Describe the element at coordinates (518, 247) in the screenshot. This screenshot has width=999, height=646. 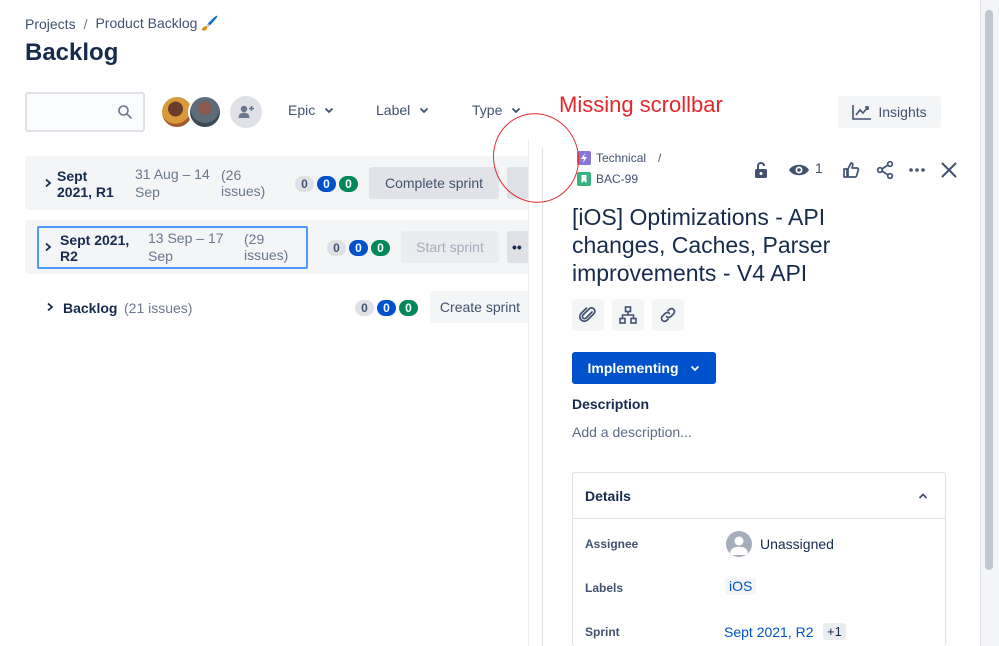
I see `sprint-more-button: ••` at that location.